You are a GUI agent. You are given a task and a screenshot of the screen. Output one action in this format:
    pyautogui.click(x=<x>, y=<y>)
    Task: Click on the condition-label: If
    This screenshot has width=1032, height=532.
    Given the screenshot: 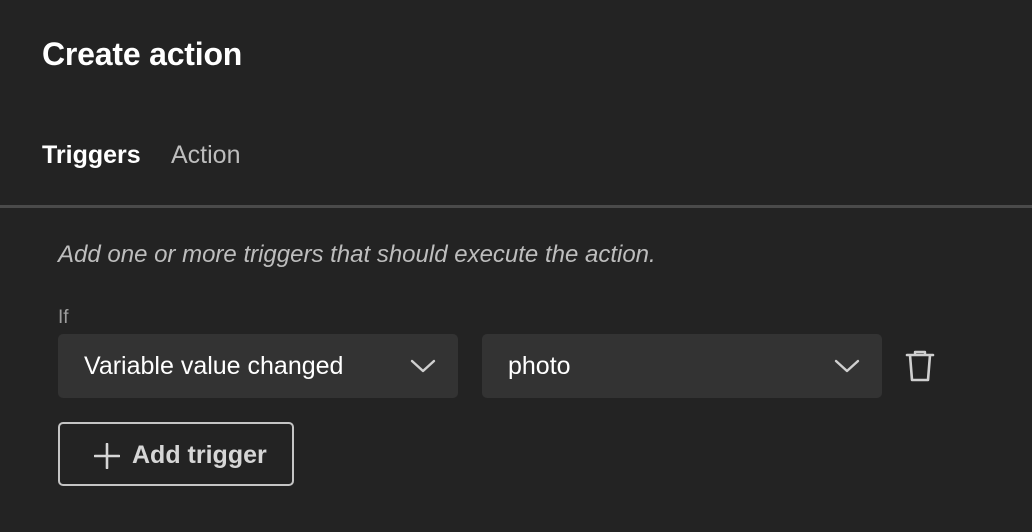 What is the action you would take?
    pyautogui.click(x=63, y=317)
    